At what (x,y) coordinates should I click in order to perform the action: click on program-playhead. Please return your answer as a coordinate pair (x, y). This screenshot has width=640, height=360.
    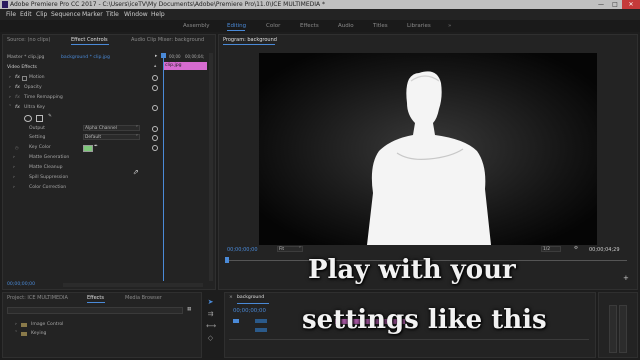
    Looking at the image, I should click on (227, 260).